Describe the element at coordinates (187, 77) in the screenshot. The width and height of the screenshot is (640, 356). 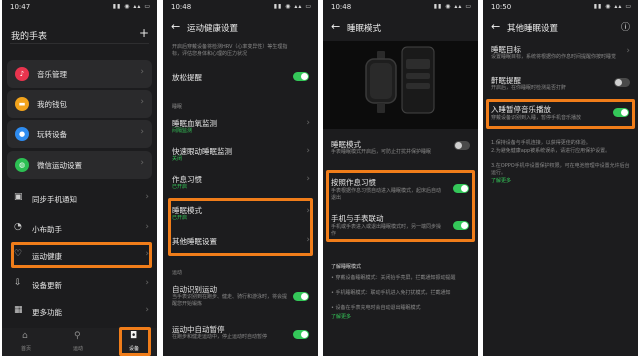
I see `relax-reminder-label: 放松提醒` at that location.